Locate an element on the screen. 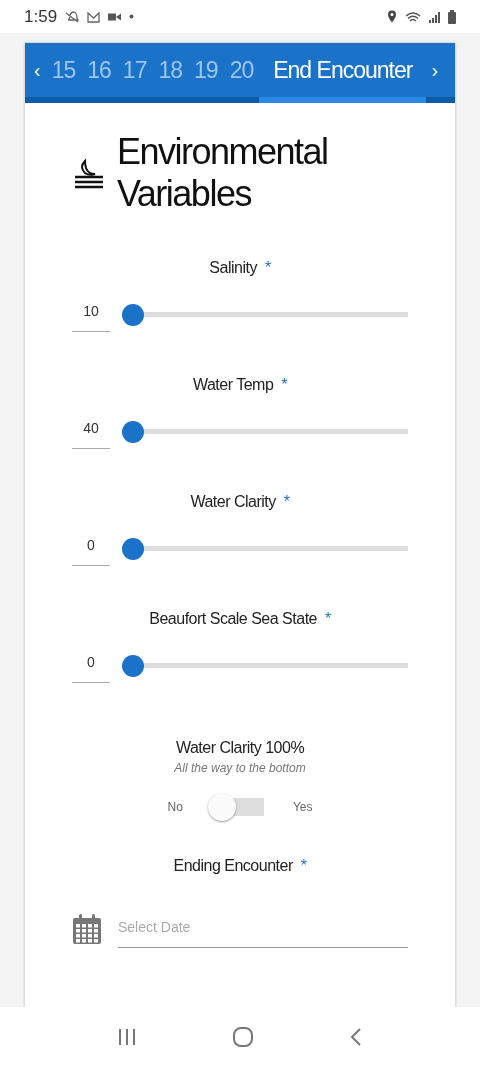 This screenshot has width=480, height=1067. step-tab: End Encounter is located at coordinates (343, 73).